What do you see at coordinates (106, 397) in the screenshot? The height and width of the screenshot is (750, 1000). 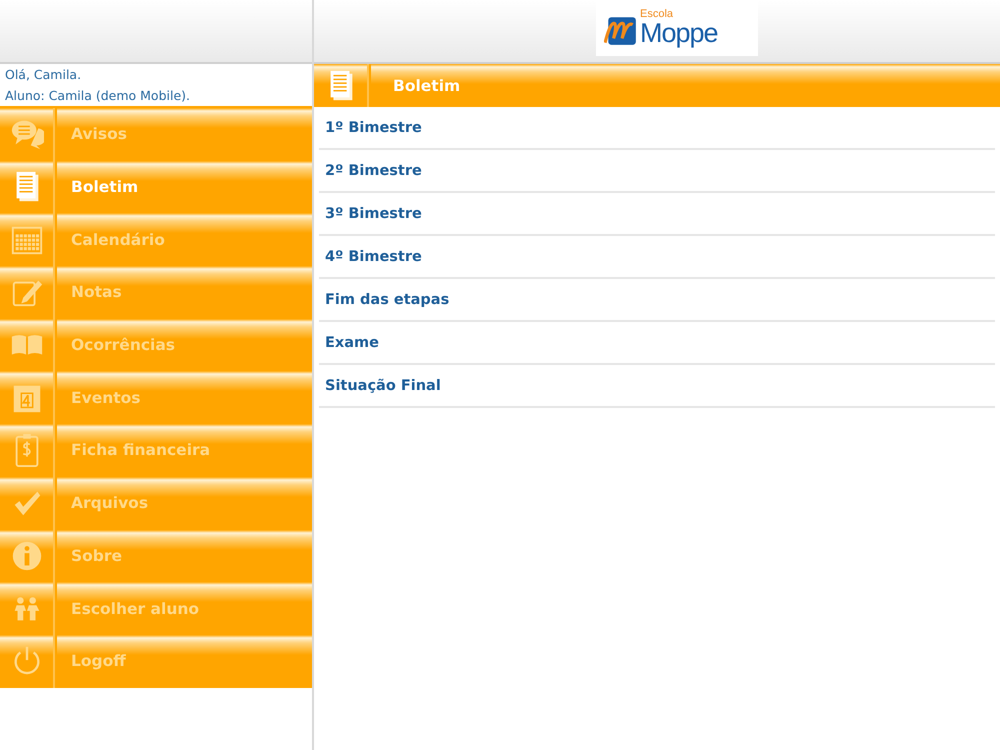 I see `menu-label: Eventos` at bounding box center [106, 397].